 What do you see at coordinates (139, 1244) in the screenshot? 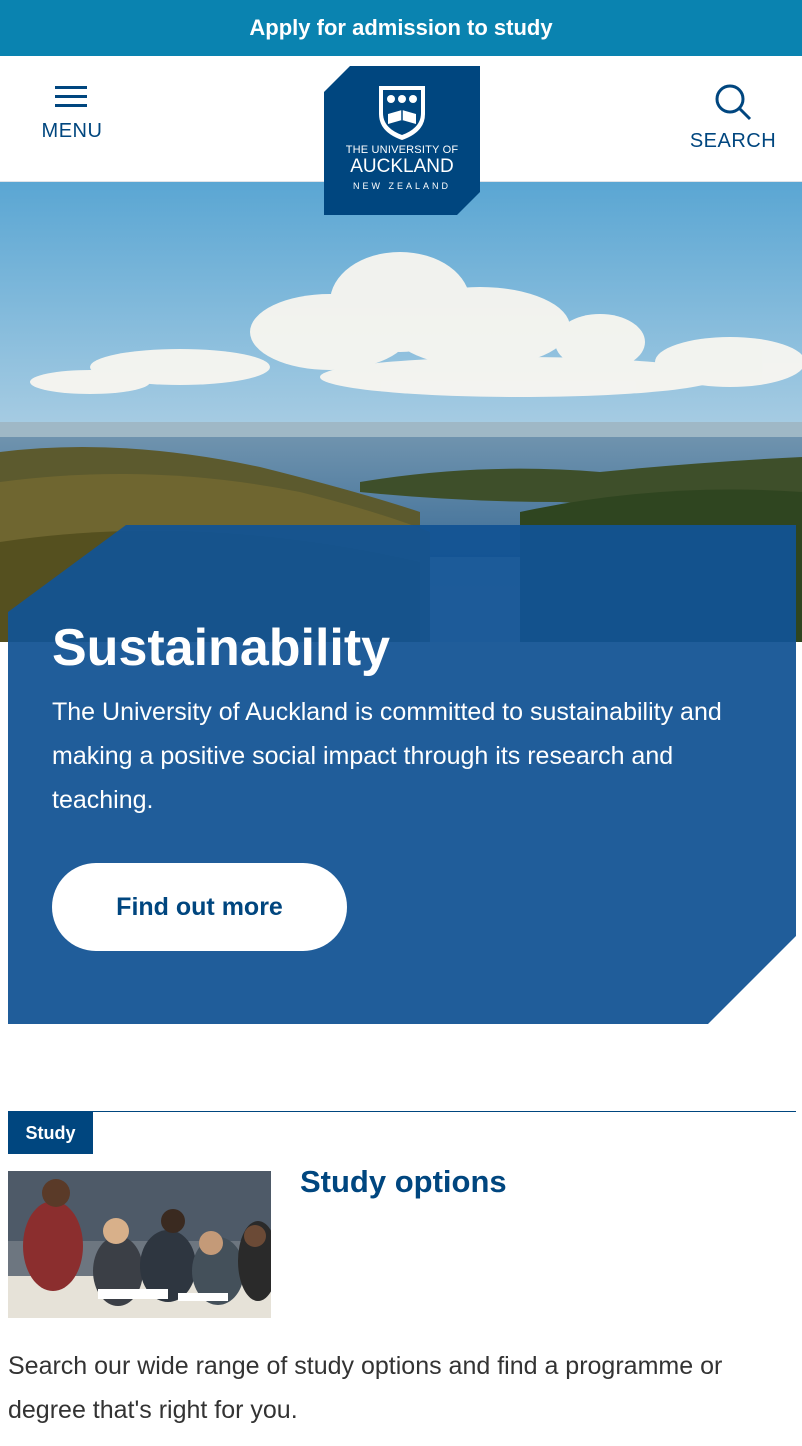
I see `study-options-image` at bounding box center [139, 1244].